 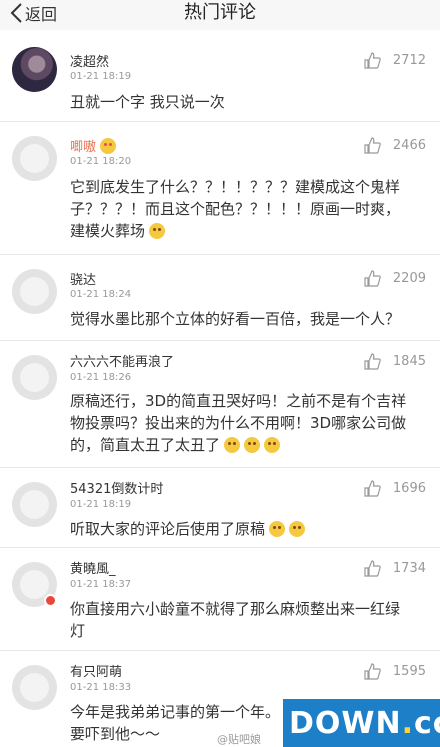 I want to click on like-button: 1734, so click(x=395, y=568).